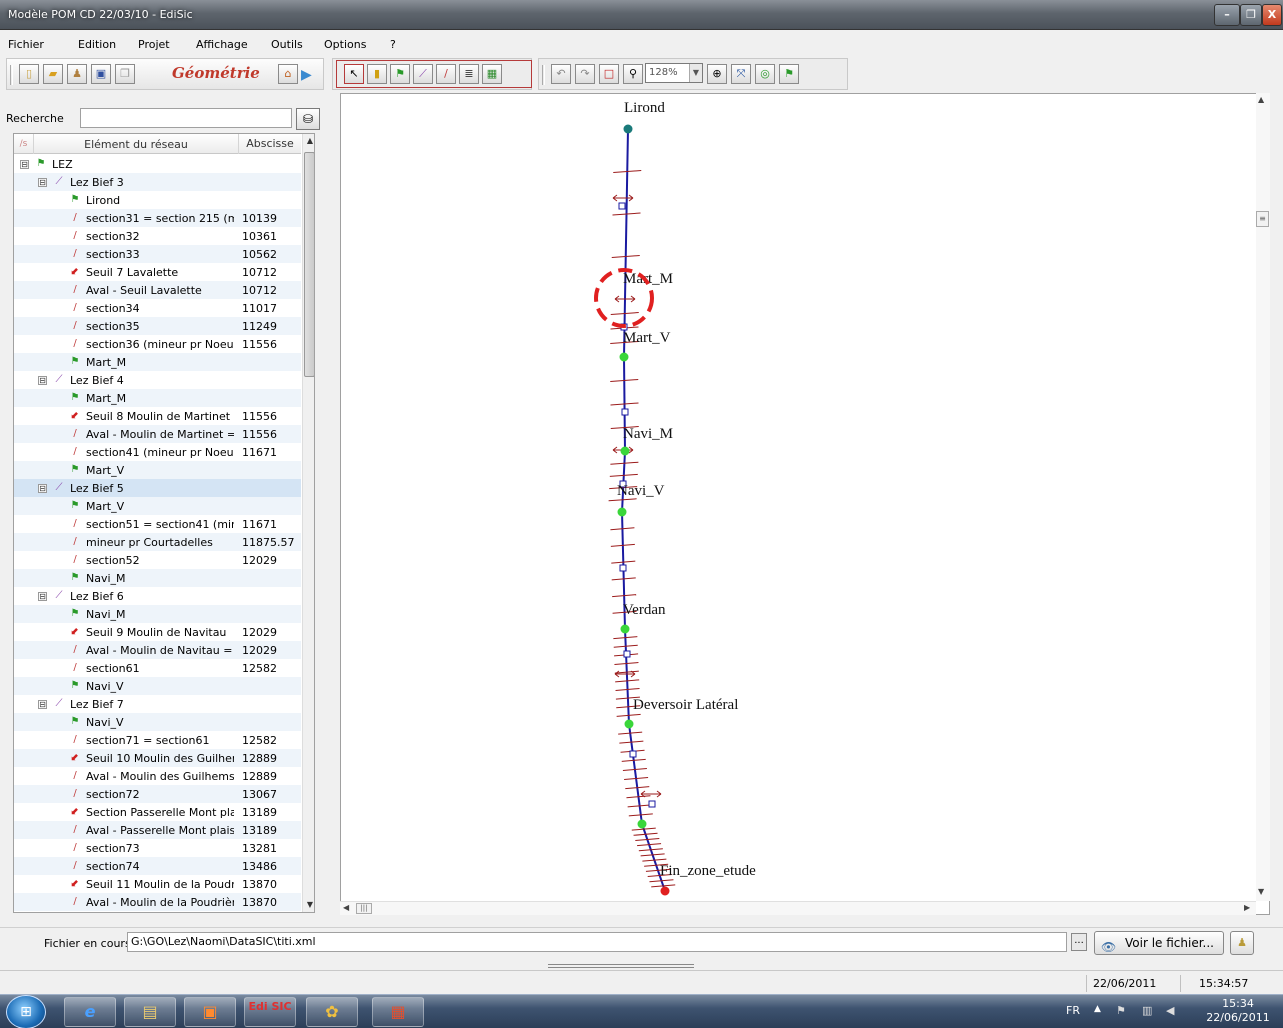  What do you see at coordinates (695, 73) in the screenshot?
I see `chevron-down-icon: ▼` at bounding box center [695, 73].